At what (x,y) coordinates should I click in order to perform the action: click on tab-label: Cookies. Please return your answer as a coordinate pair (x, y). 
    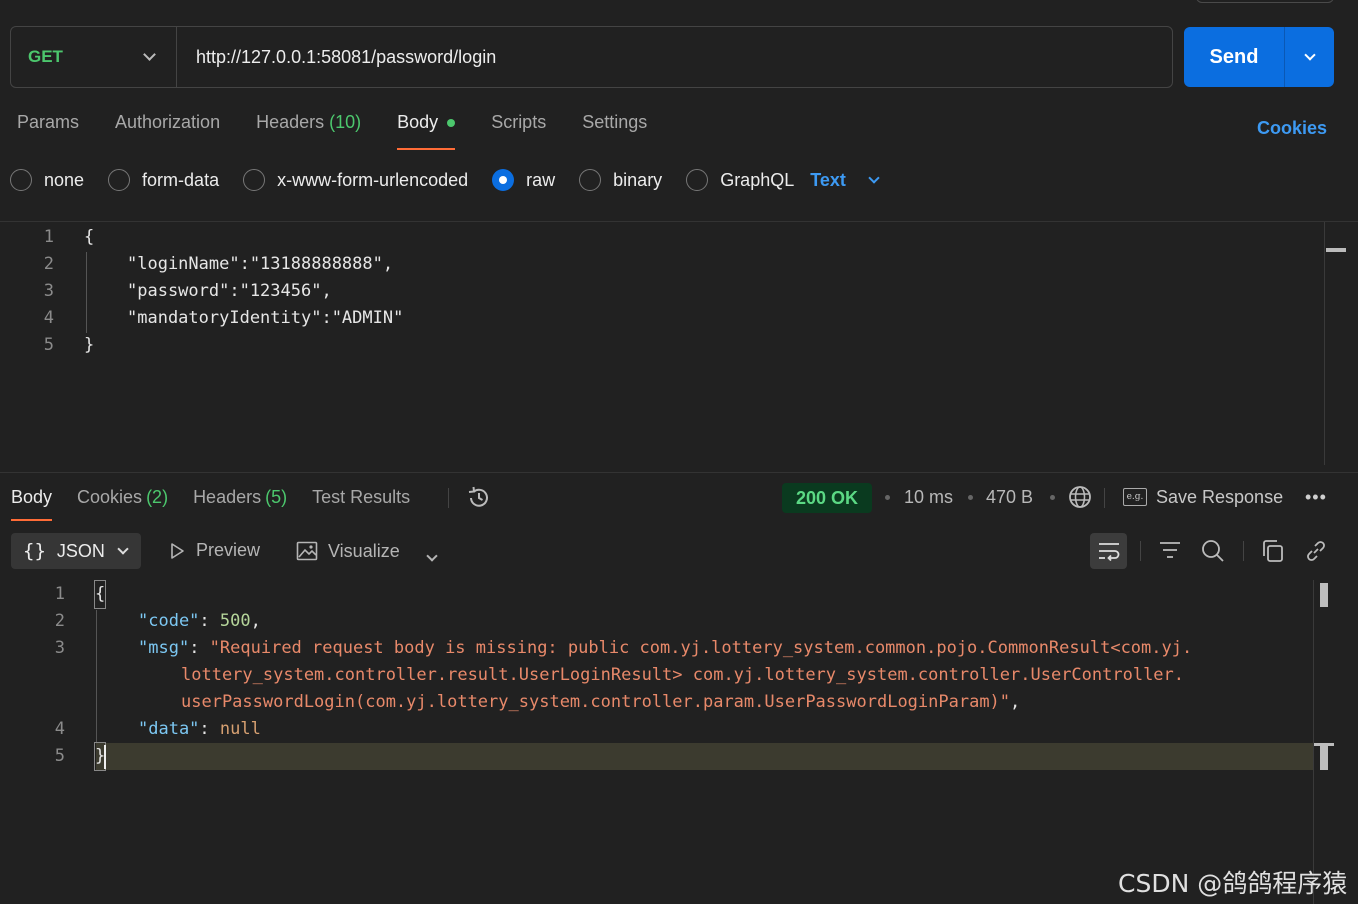
    Looking at the image, I should click on (110, 497).